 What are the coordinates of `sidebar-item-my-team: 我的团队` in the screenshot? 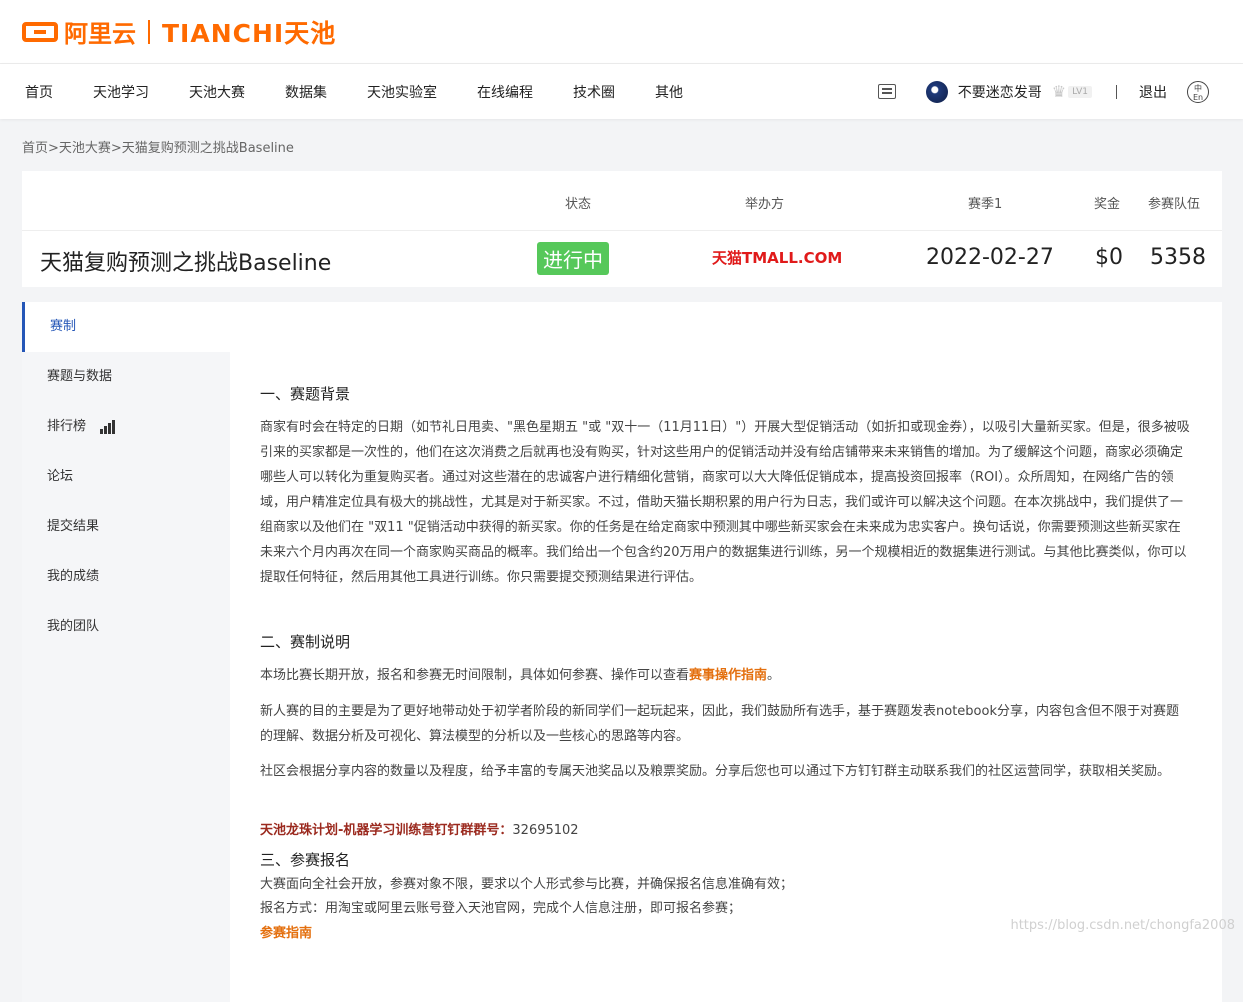 It's located at (126, 627).